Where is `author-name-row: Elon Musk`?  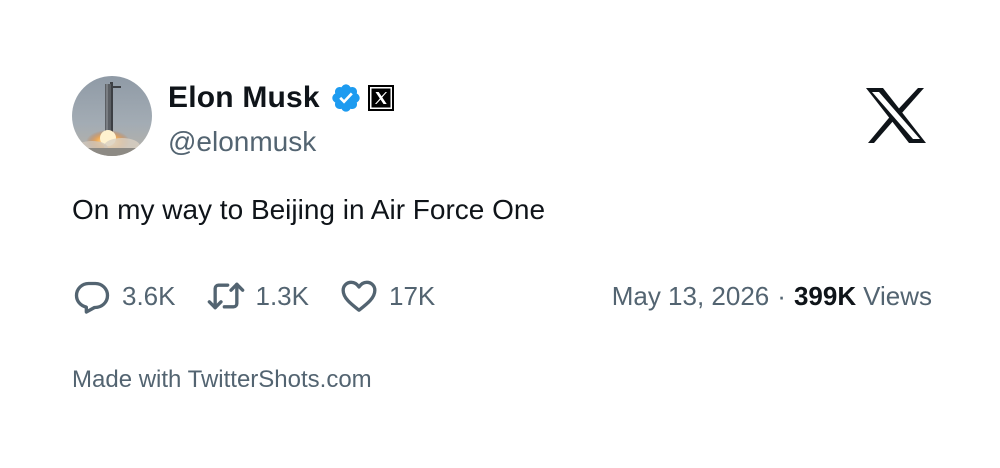 author-name-row: Elon Musk is located at coordinates (281, 98).